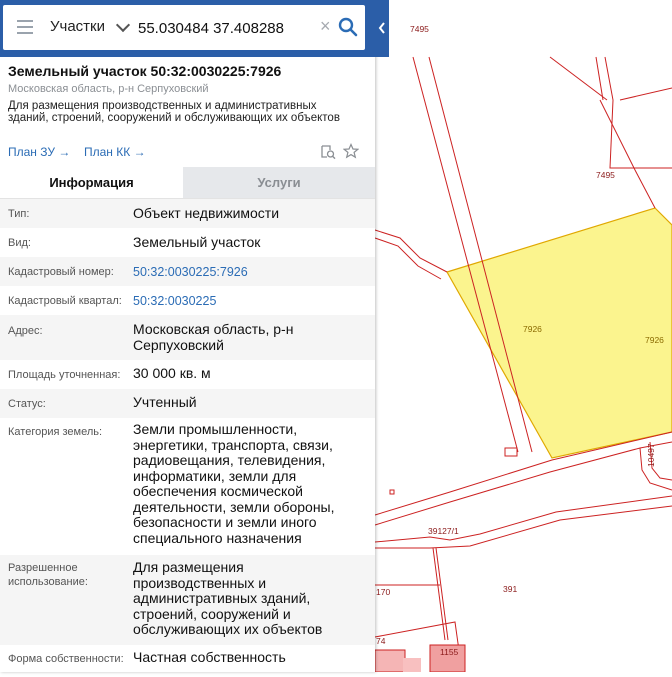 The height and width of the screenshot is (677, 672). I want to click on info-row-cadastral-quarter: Кадастровый квартал: 50:32:0030225, so click(187, 300).